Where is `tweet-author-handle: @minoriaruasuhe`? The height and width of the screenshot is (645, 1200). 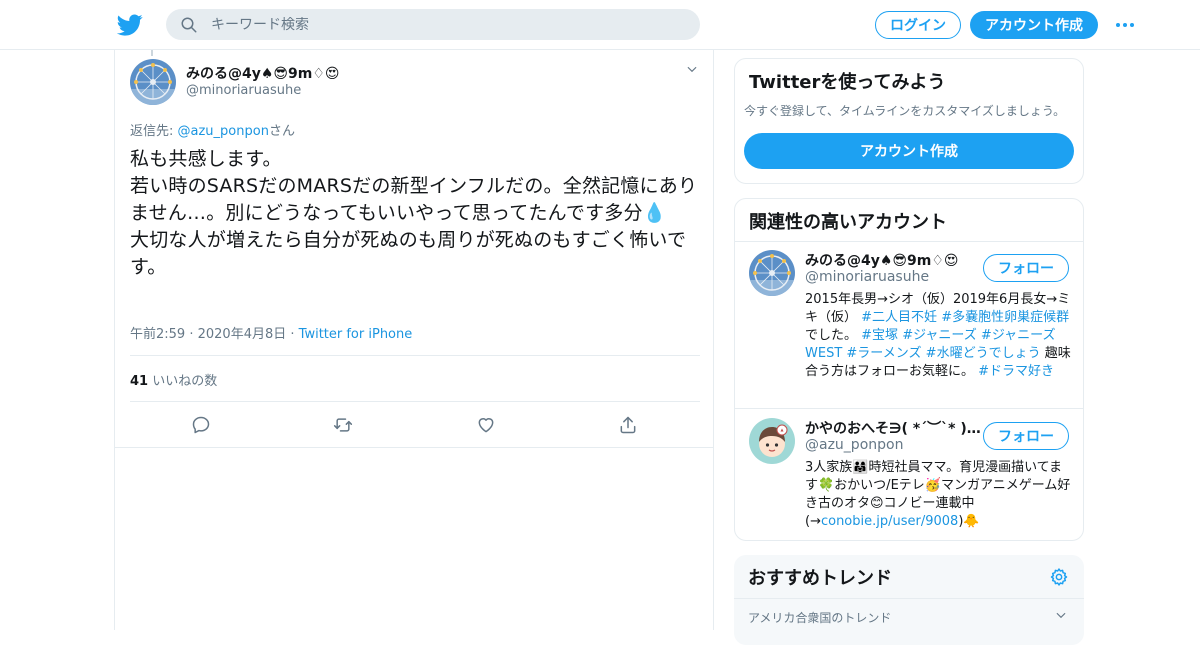
tweet-author-handle: @minoriaruasuhe is located at coordinates (243, 90).